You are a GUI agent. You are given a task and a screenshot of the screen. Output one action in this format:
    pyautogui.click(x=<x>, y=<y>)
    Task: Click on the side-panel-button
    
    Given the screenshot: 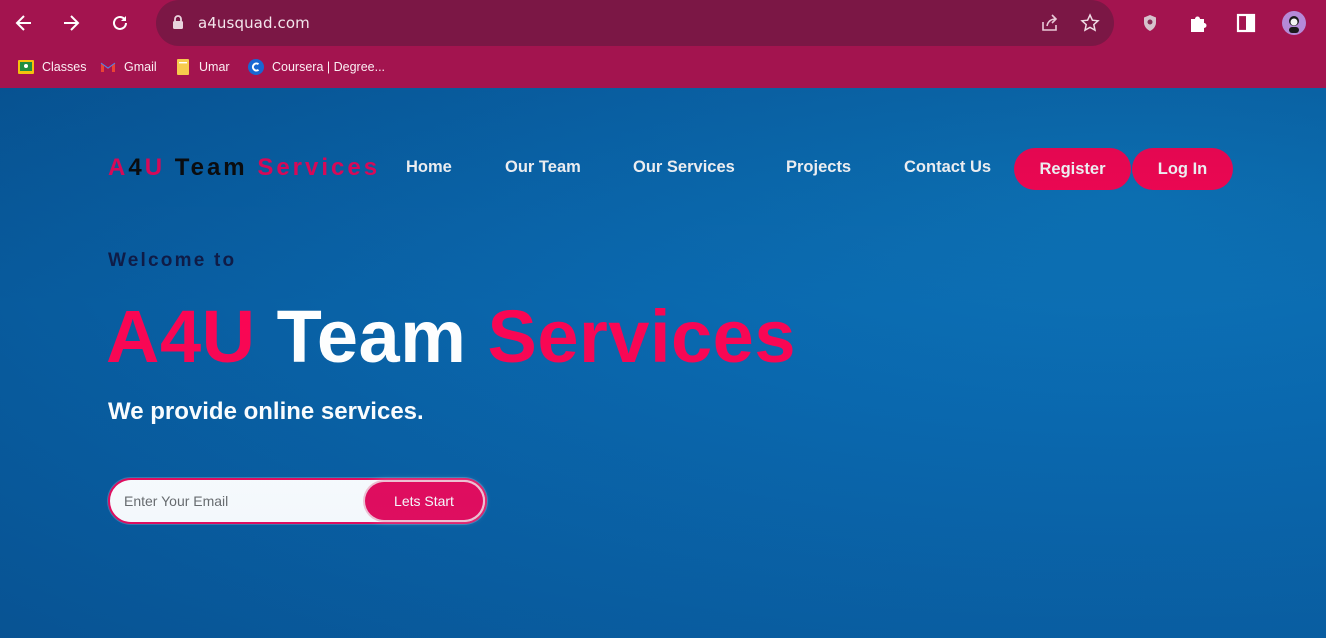 What is the action you would take?
    pyautogui.click(x=1246, y=23)
    